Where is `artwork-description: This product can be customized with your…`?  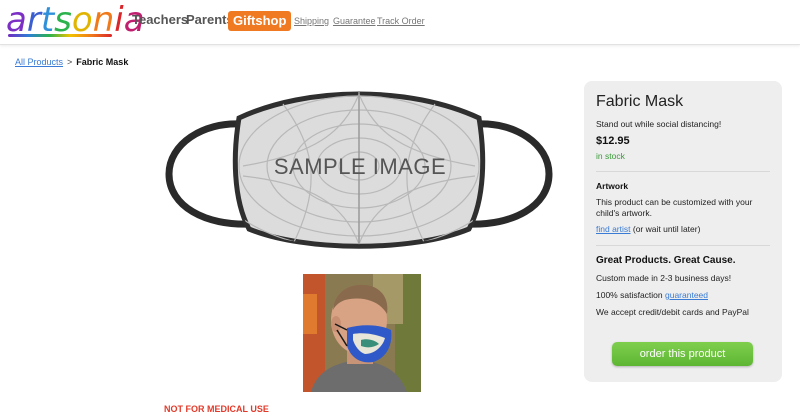 artwork-description: This product can be customized with your… is located at coordinates (674, 207).